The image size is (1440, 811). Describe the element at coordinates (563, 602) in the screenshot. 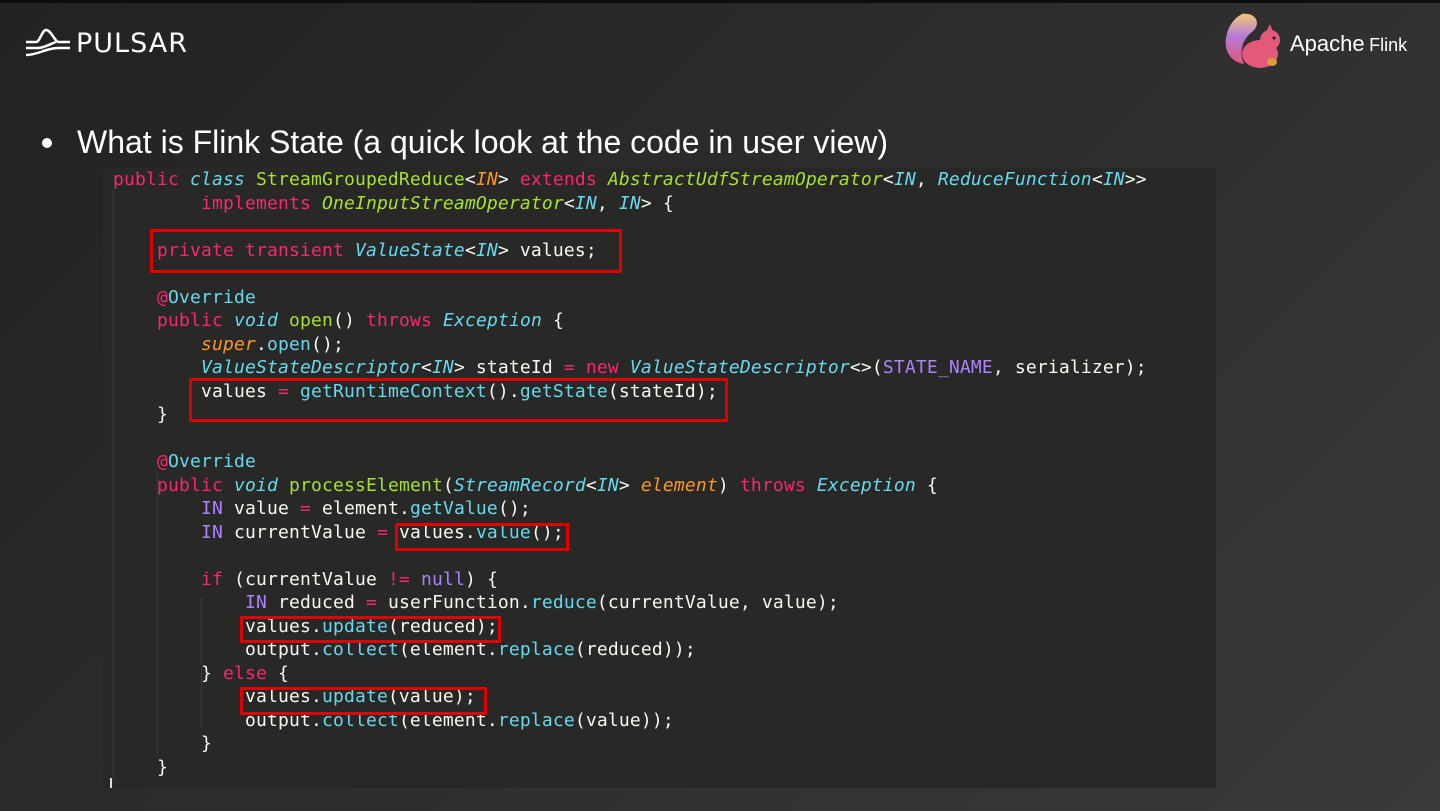

I see `code-token: reduce` at that location.